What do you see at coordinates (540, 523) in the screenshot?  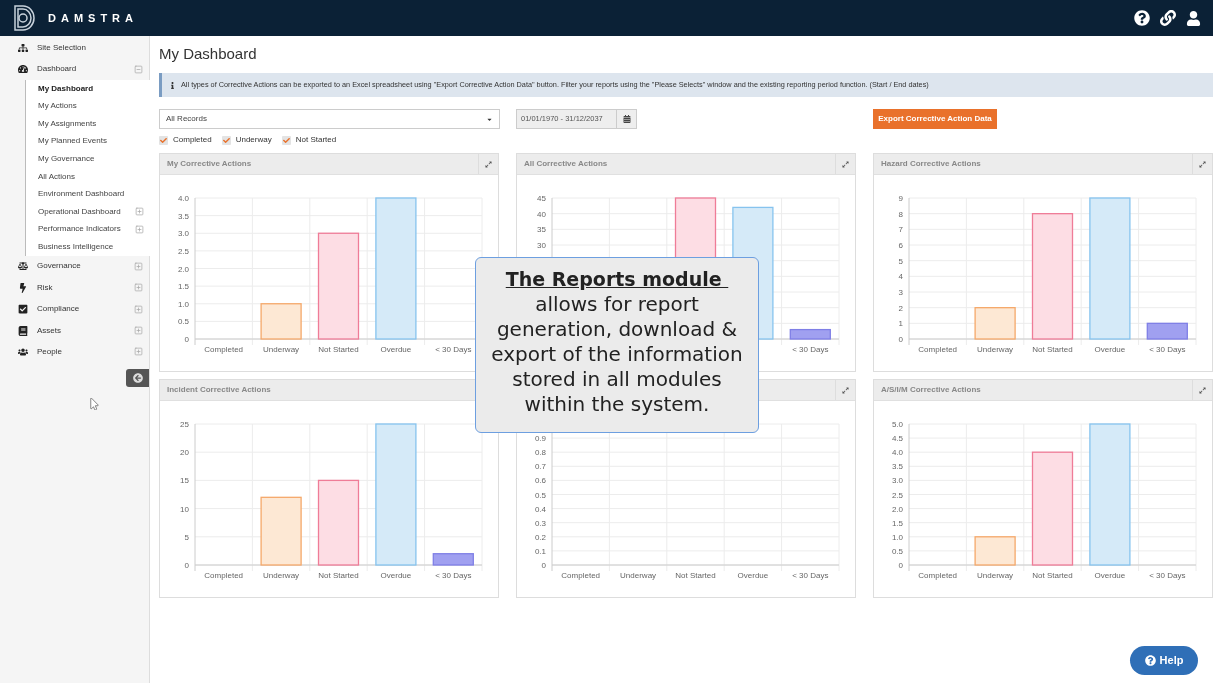 I see `axis-tick-label: 0.3` at bounding box center [540, 523].